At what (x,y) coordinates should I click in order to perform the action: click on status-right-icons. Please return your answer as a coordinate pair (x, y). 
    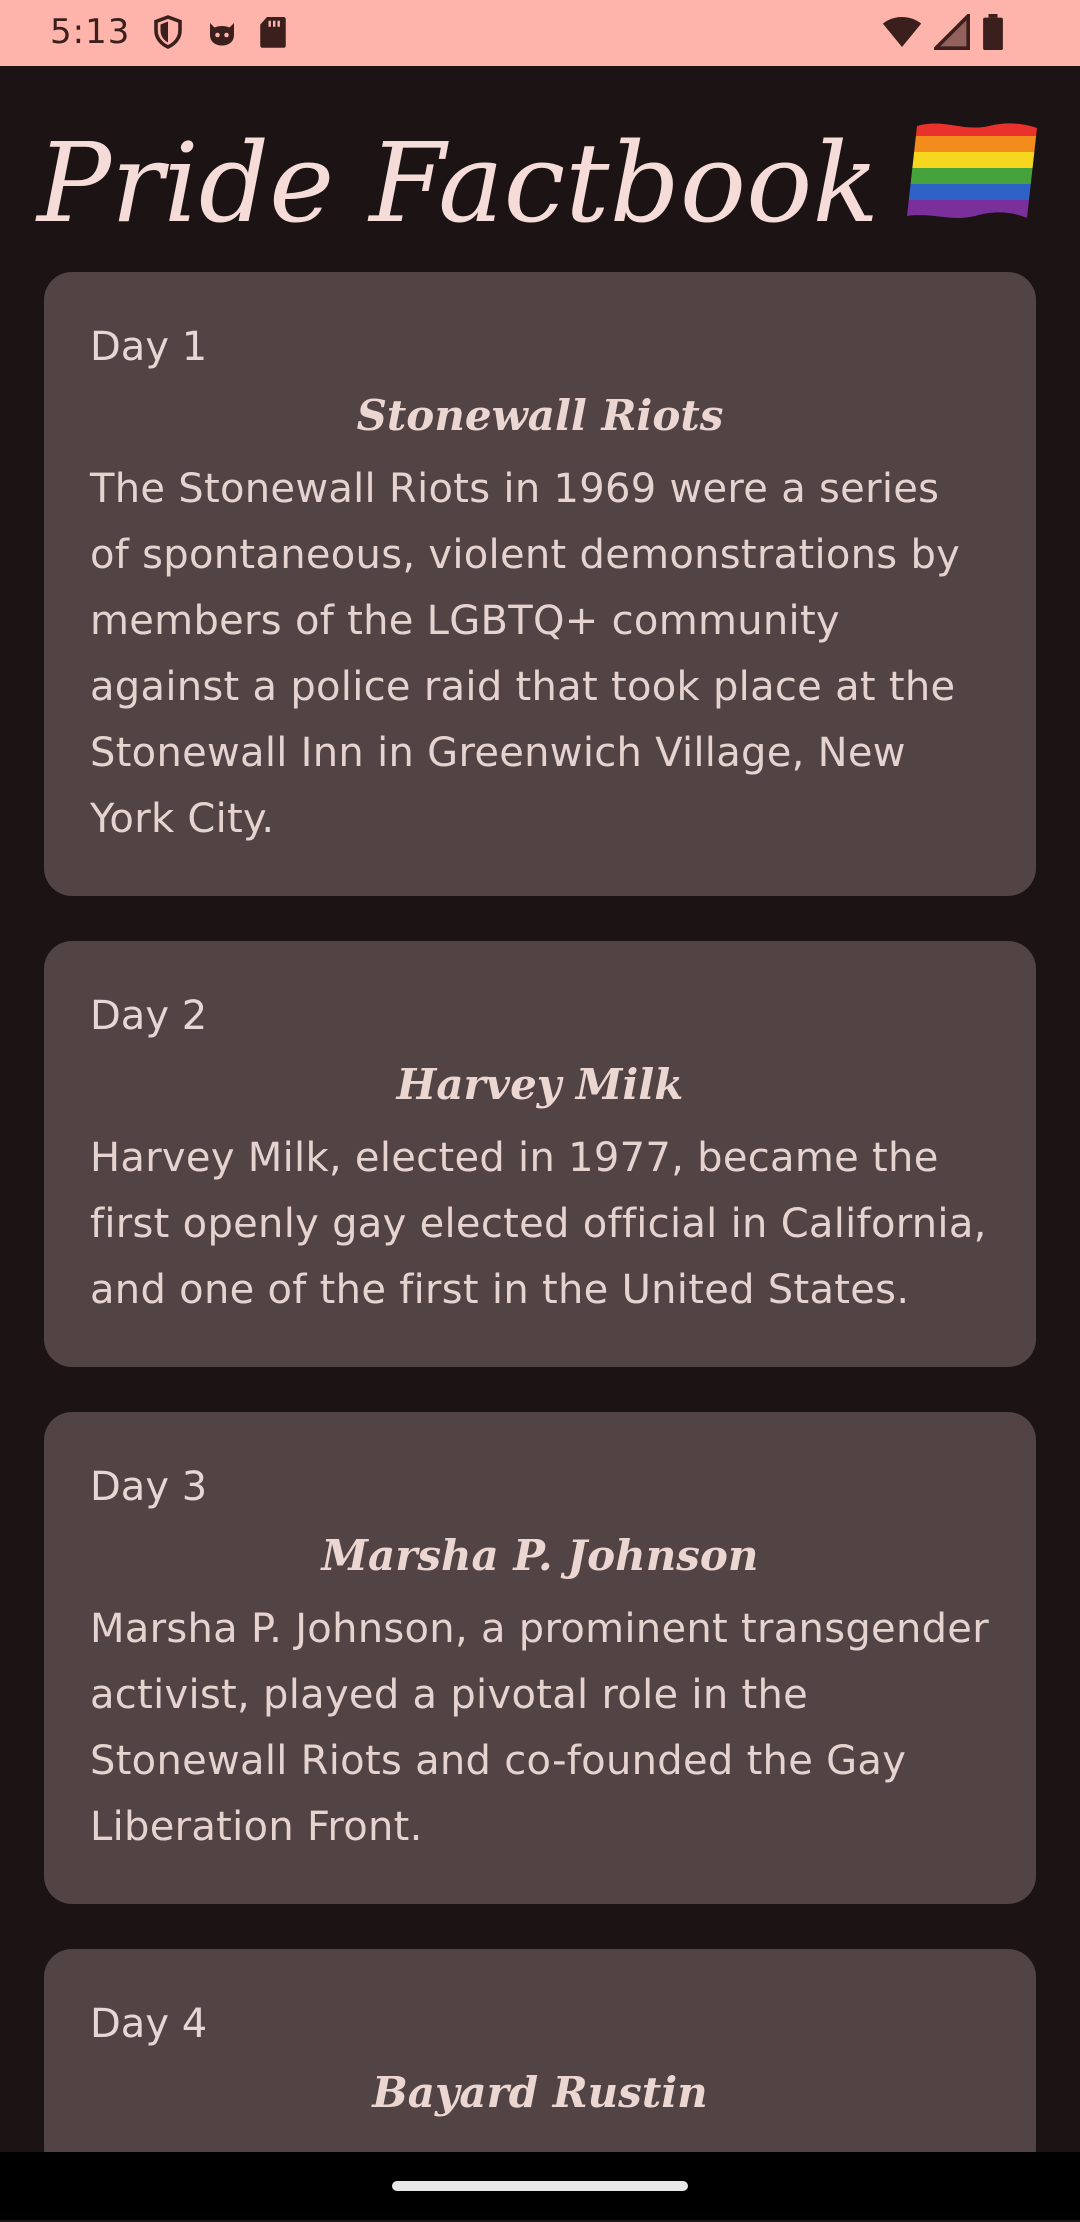
    Looking at the image, I should click on (943, 32).